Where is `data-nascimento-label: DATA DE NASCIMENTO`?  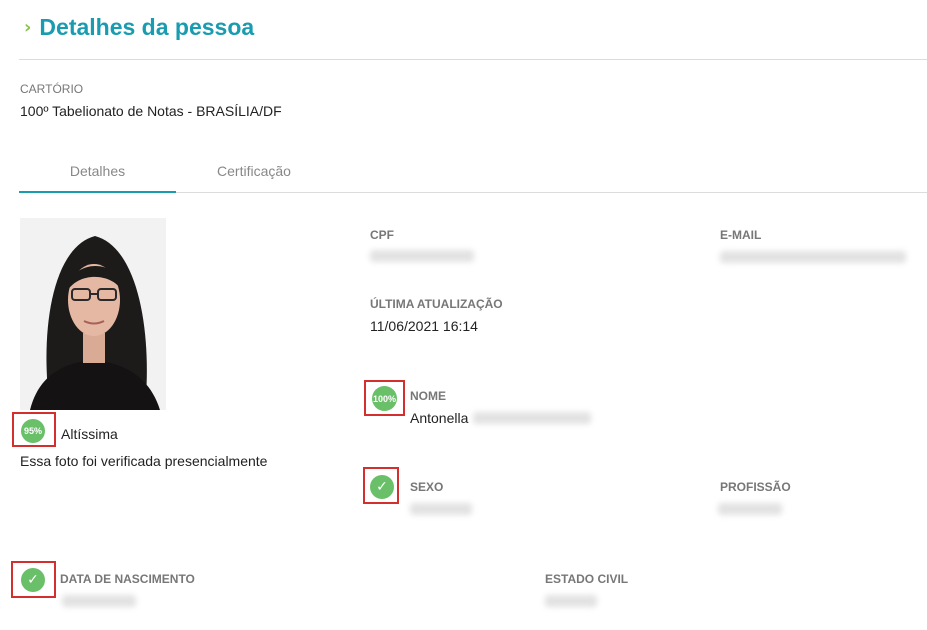 data-nascimento-label: DATA DE NASCIMENTO is located at coordinates (127, 579).